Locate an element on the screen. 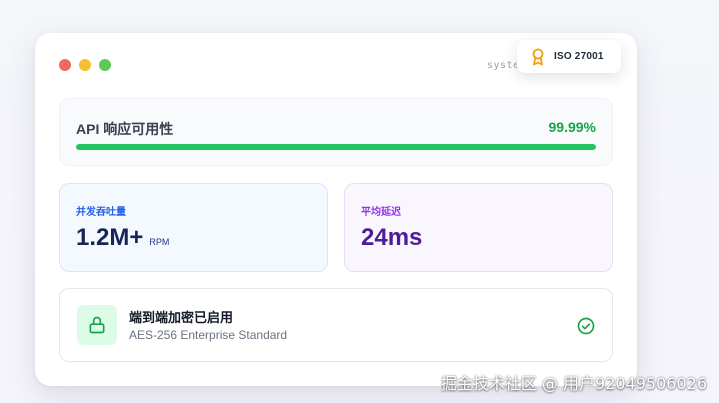 The image size is (719, 403). iso-badge: ISO 27001 is located at coordinates (569, 56).